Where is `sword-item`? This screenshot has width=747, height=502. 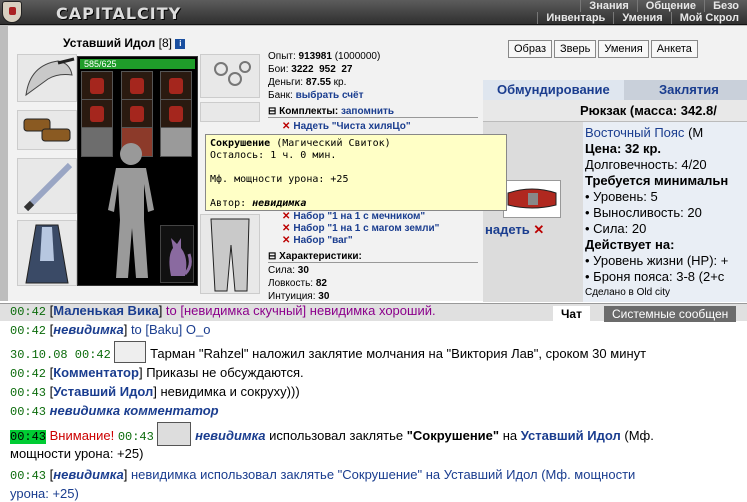
sword-item is located at coordinates (47, 186).